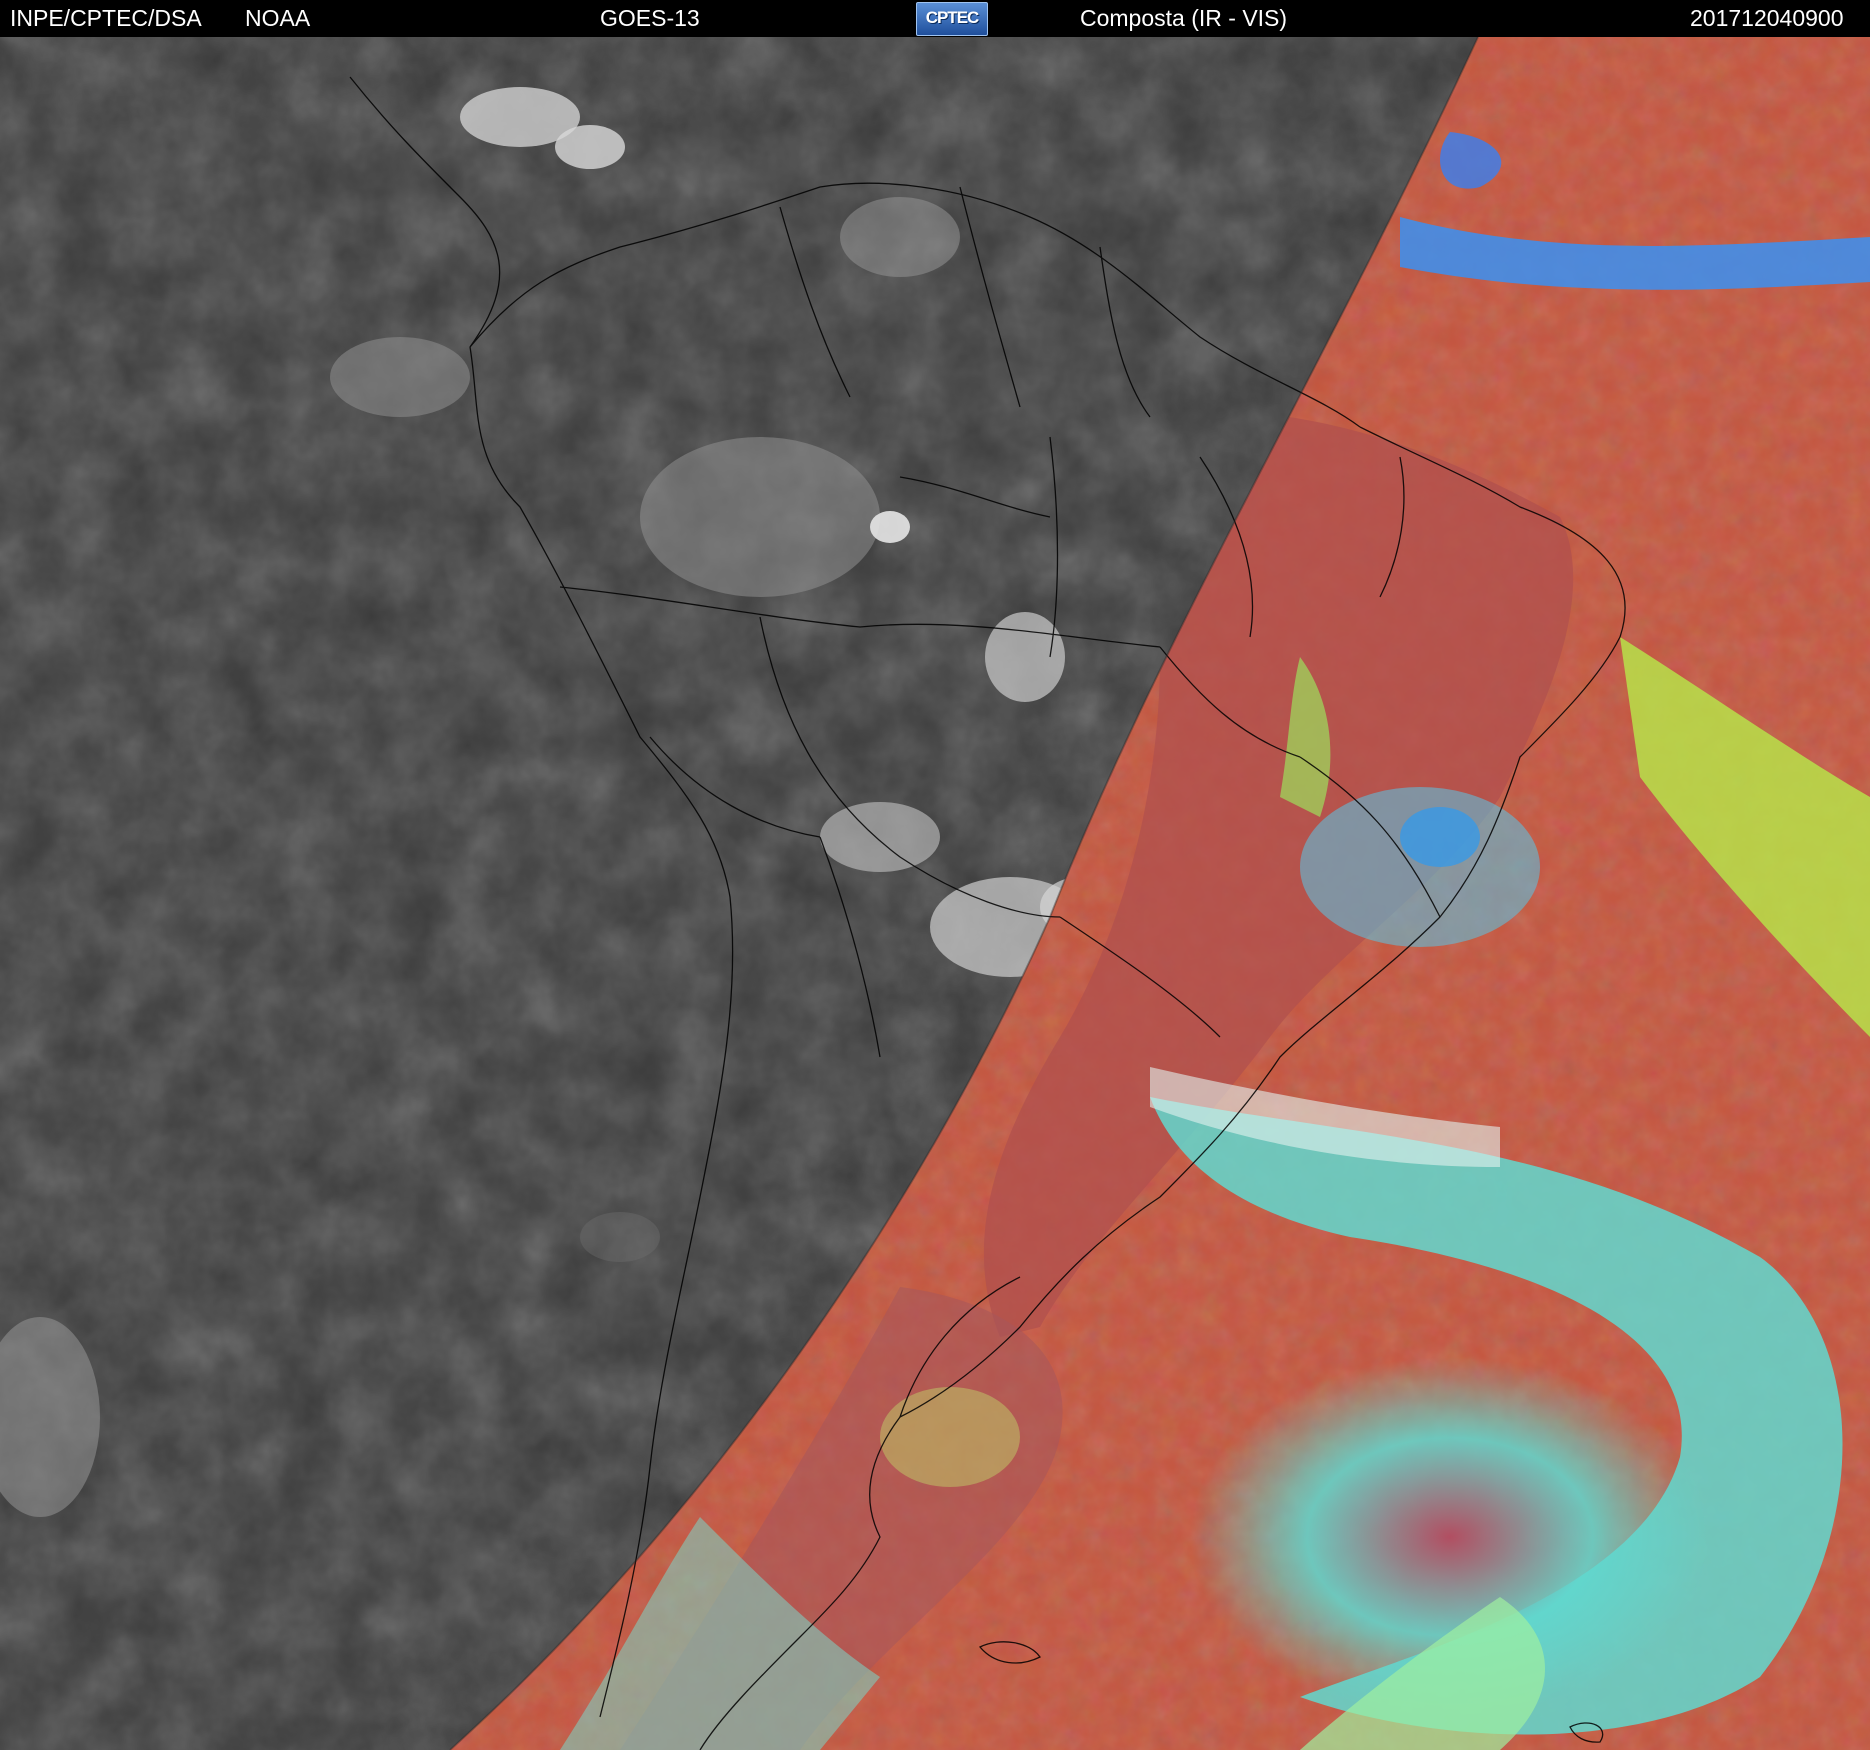  Describe the element at coordinates (278, 18) in the screenshot. I see `agency-label: NOAA` at that location.